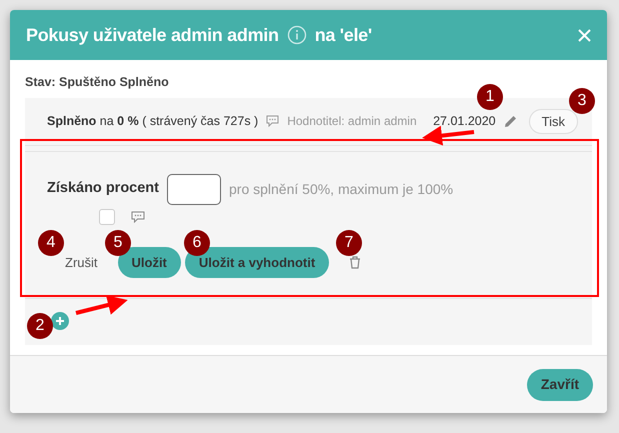  What do you see at coordinates (510, 121) in the screenshot?
I see `pencil-icon` at bounding box center [510, 121].